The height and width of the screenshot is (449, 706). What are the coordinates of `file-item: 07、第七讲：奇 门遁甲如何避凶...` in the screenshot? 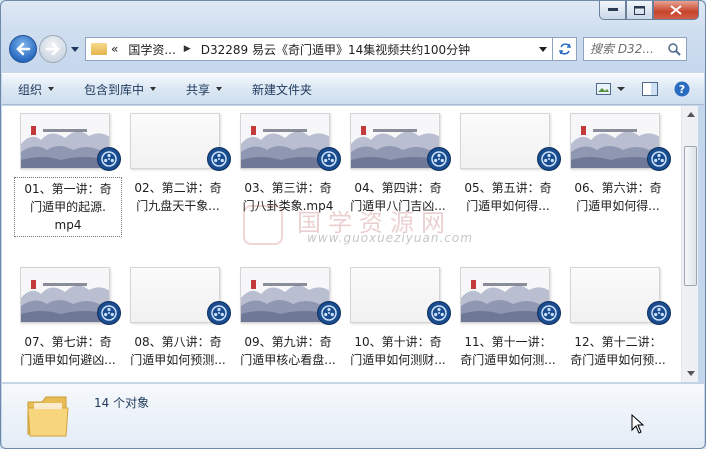 It's located at (68, 322).